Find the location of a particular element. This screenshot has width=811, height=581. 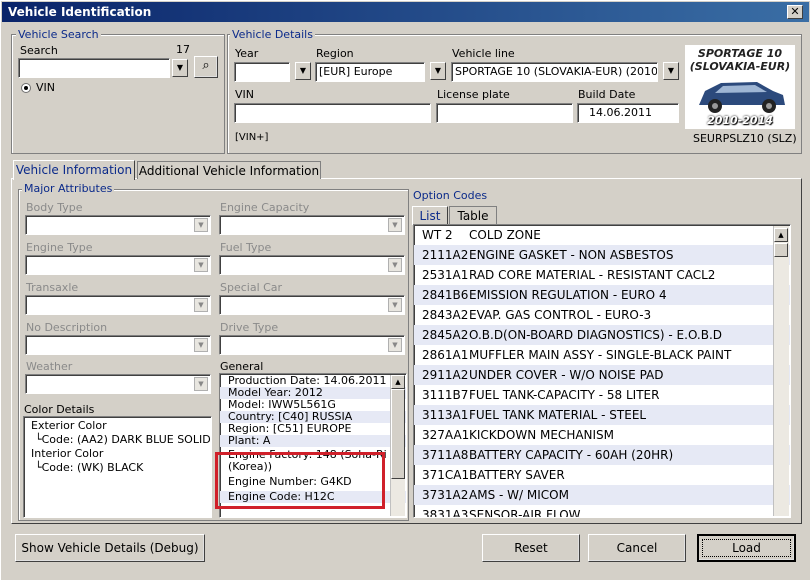

option-desc: MUFFLER MAIN ASSY - SINGLE-BLACK PAINT is located at coordinates (600, 355).